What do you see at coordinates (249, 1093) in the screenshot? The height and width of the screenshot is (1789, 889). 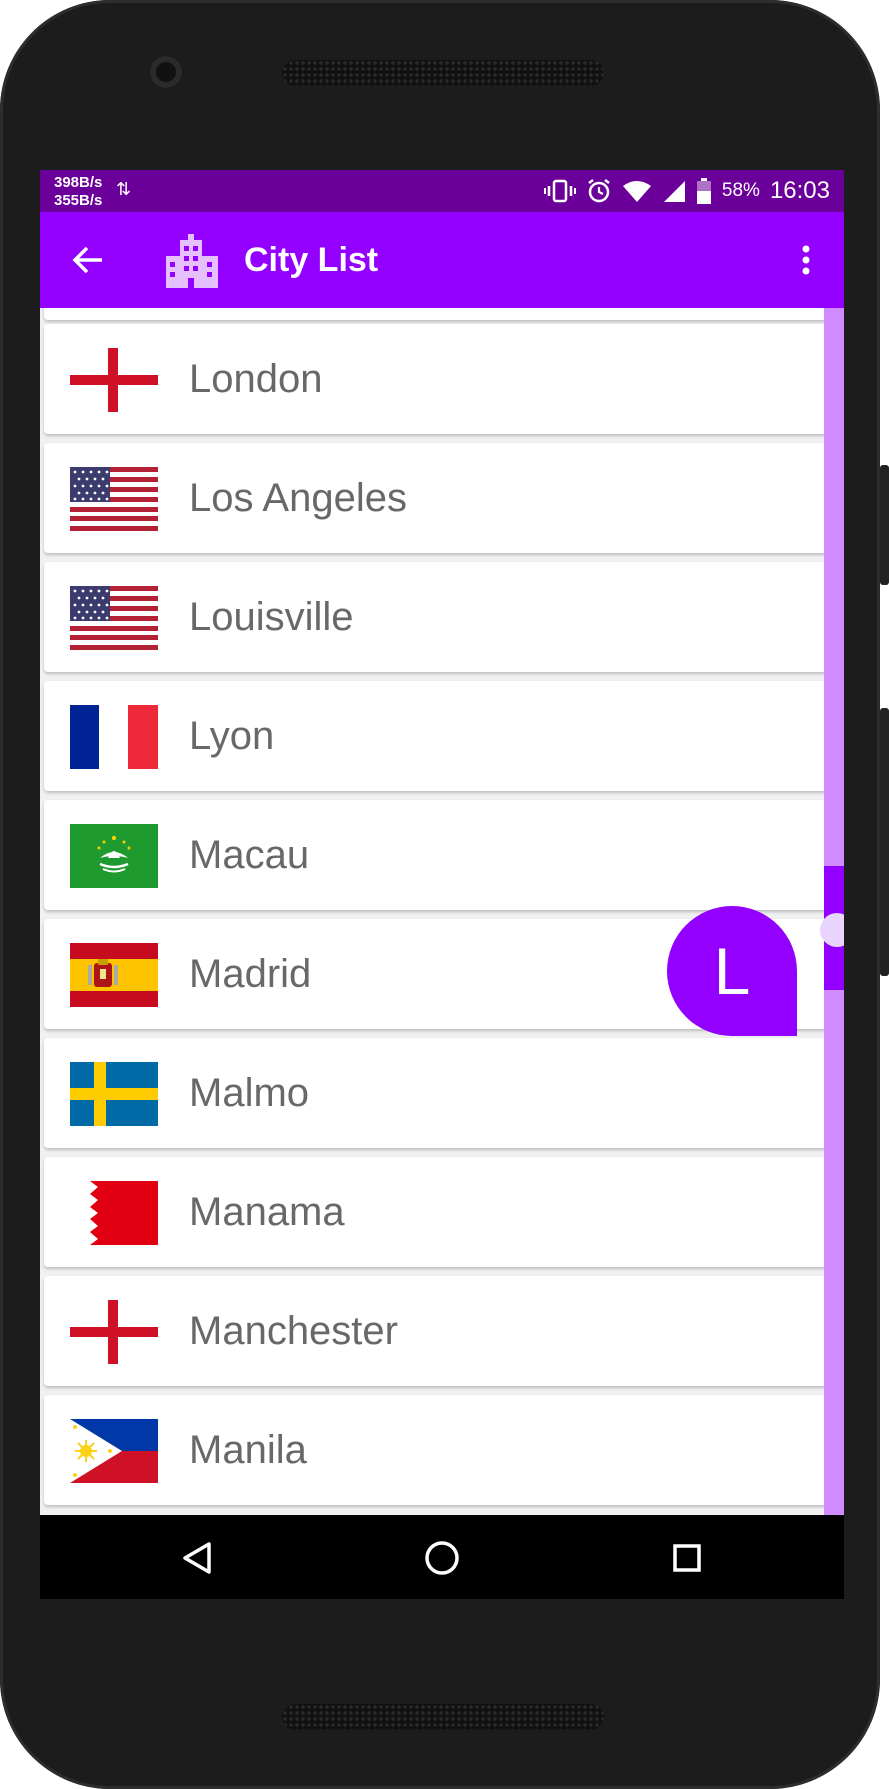 I see `city-name: Malmo` at bounding box center [249, 1093].